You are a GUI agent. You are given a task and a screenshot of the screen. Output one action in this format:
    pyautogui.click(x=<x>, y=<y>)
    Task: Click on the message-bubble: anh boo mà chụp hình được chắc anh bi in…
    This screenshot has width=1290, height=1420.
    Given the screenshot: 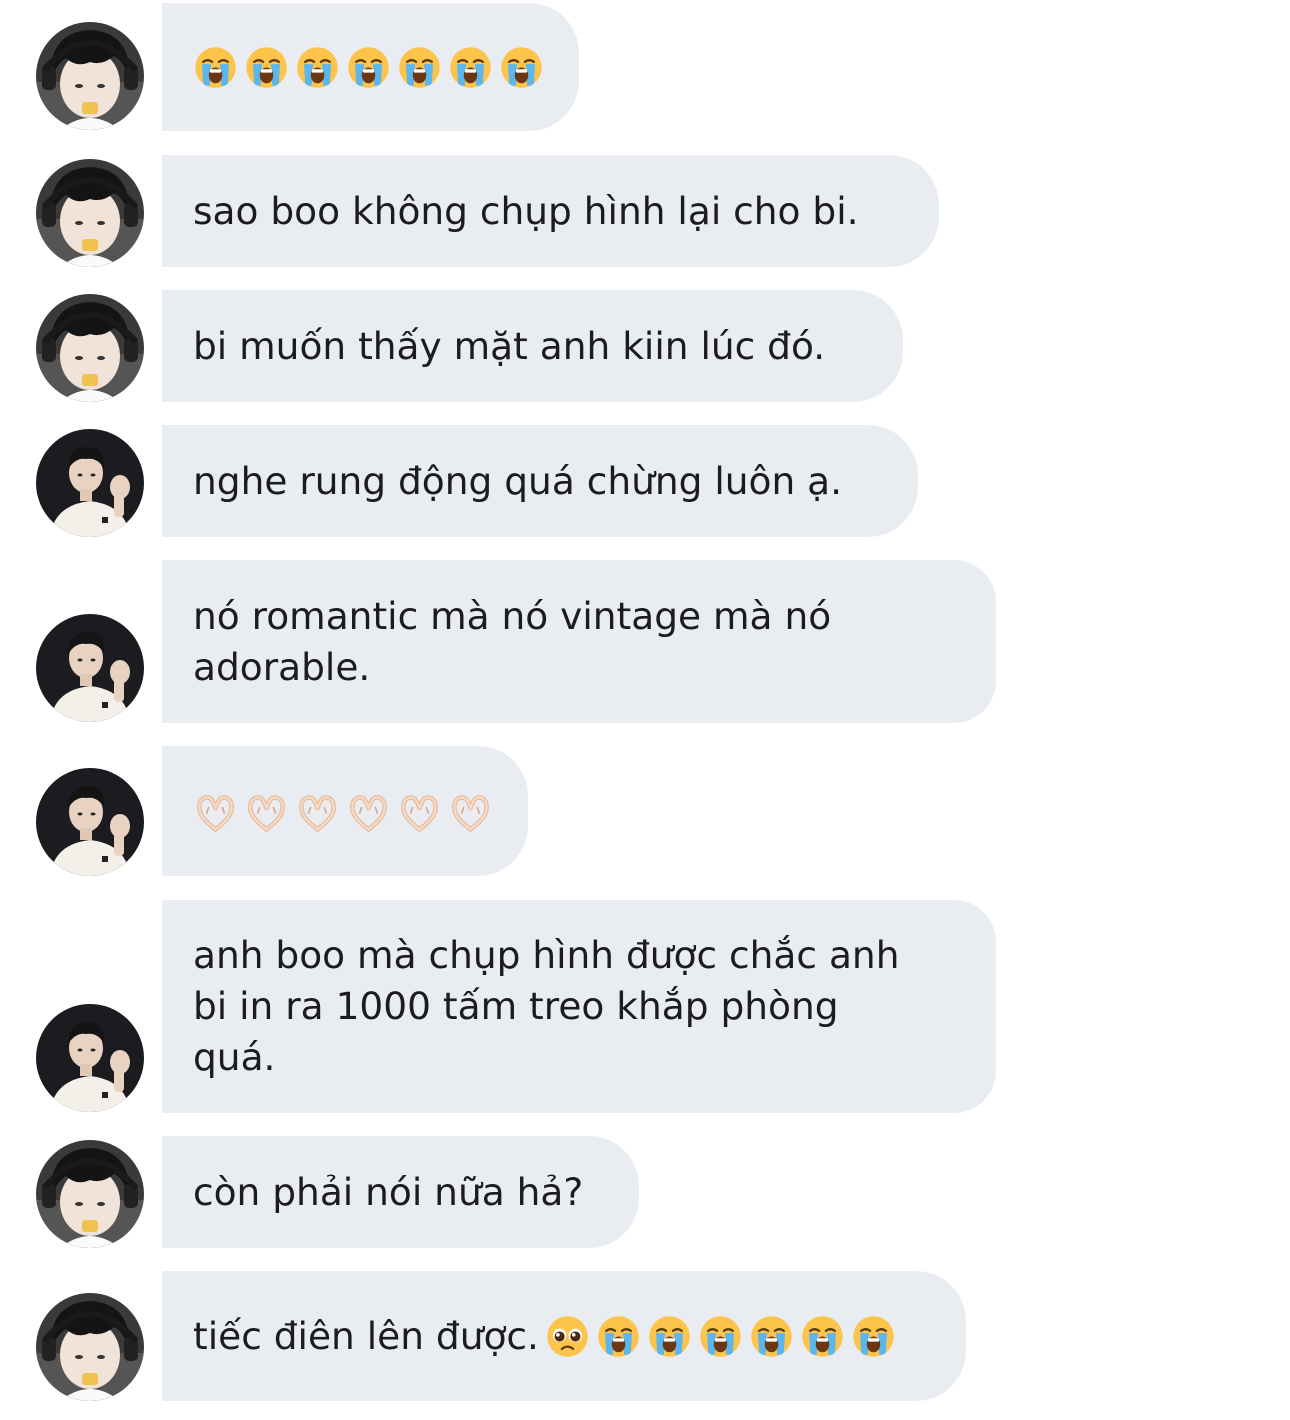 What is the action you would take?
    pyautogui.click(x=579, y=1006)
    